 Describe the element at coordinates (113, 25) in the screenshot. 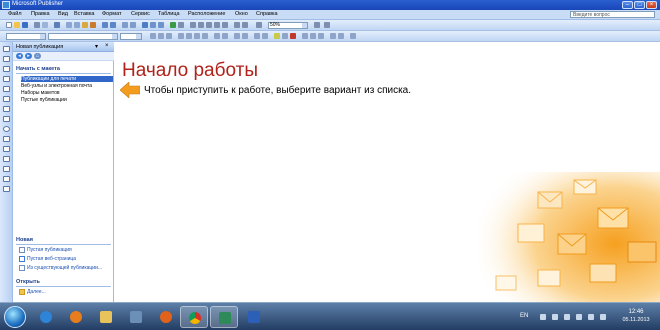

I see `redo-icon` at that location.